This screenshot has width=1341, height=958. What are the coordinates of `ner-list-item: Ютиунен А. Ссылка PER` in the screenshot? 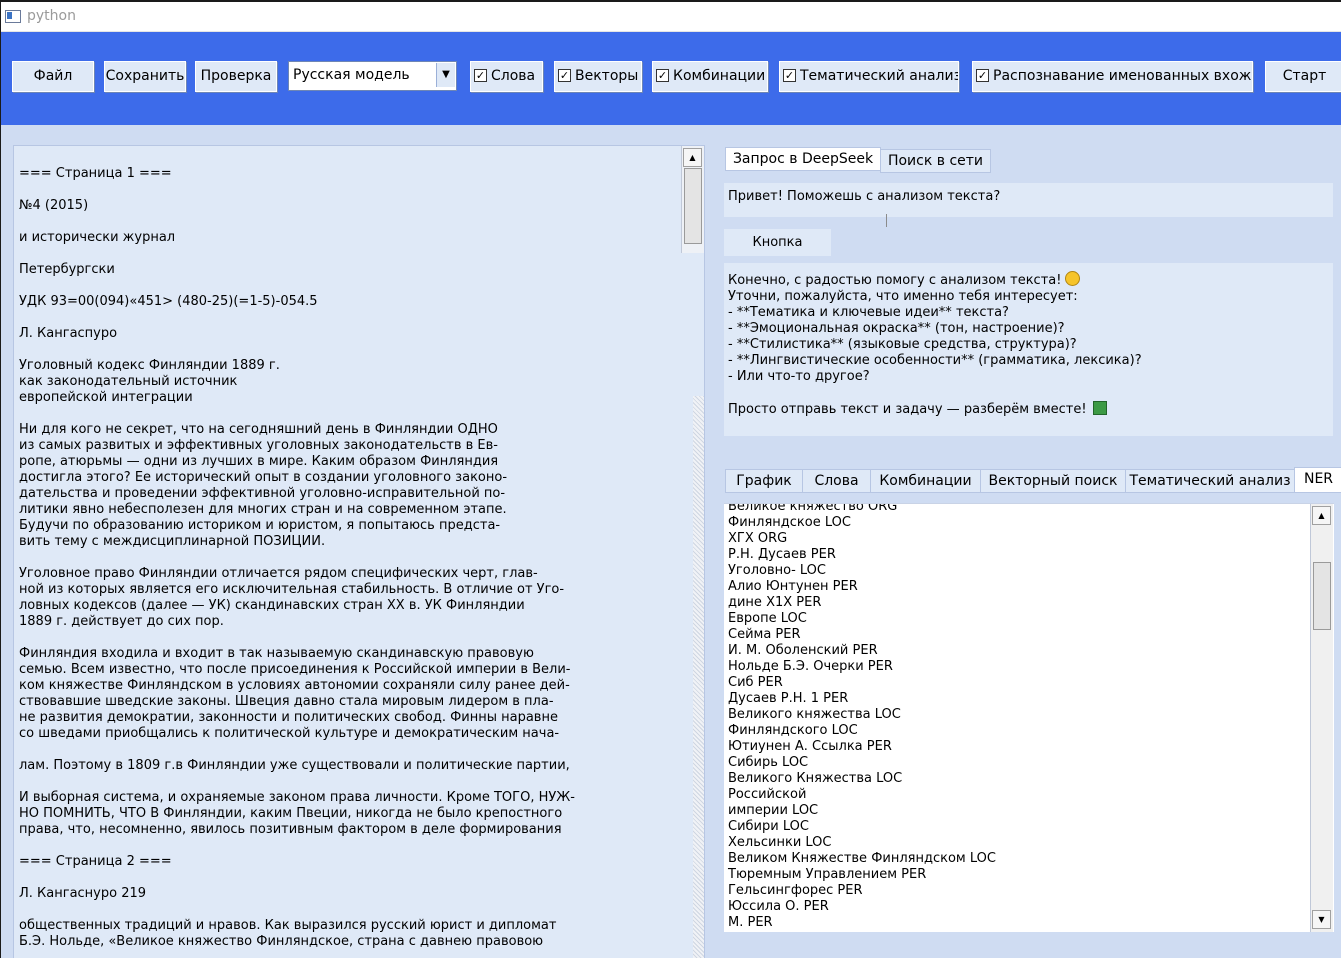 It's located at (862, 747).